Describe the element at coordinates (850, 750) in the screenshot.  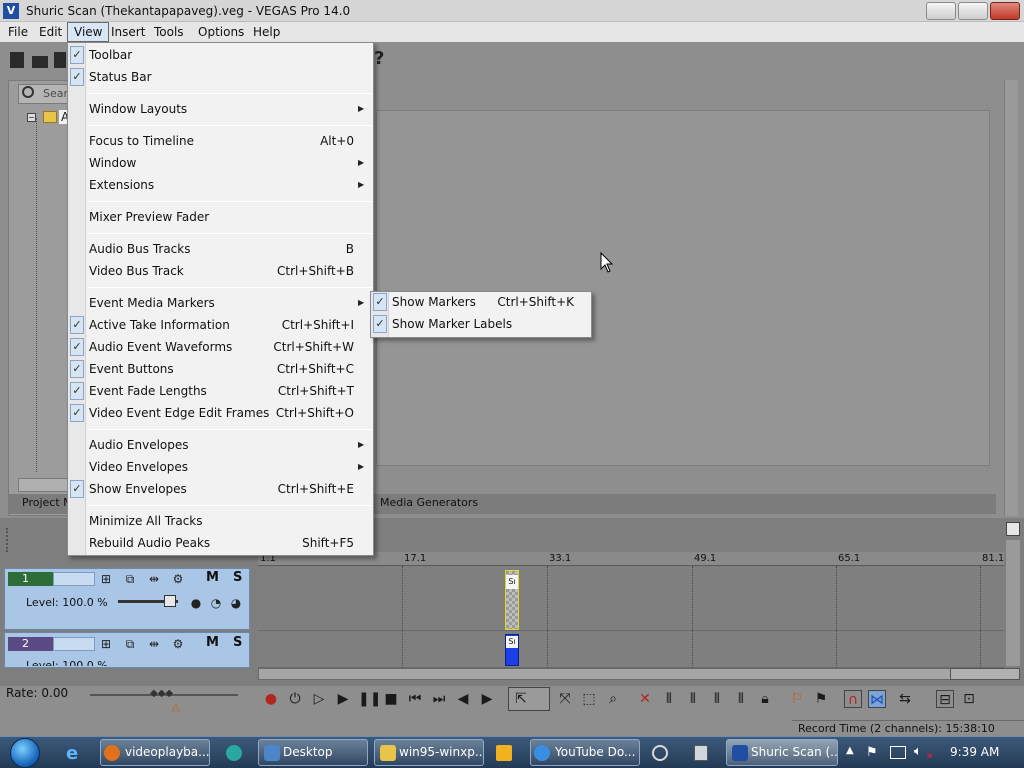
I see `show-hidden-icons-icon: ▲` at that location.